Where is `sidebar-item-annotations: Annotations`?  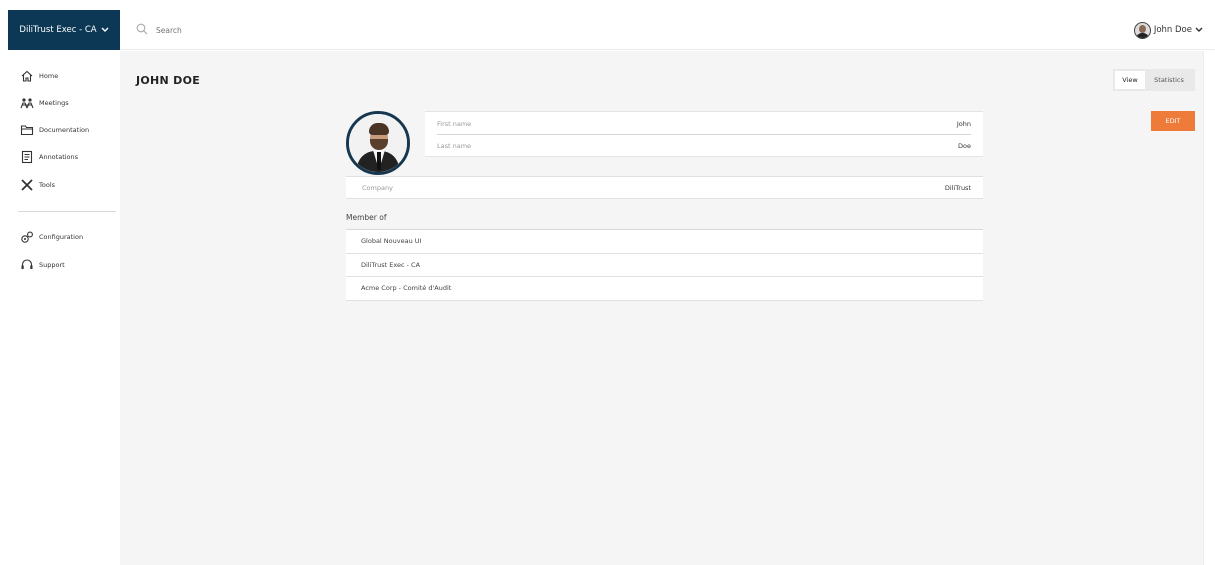 sidebar-item-annotations: Annotations is located at coordinates (49, 157).